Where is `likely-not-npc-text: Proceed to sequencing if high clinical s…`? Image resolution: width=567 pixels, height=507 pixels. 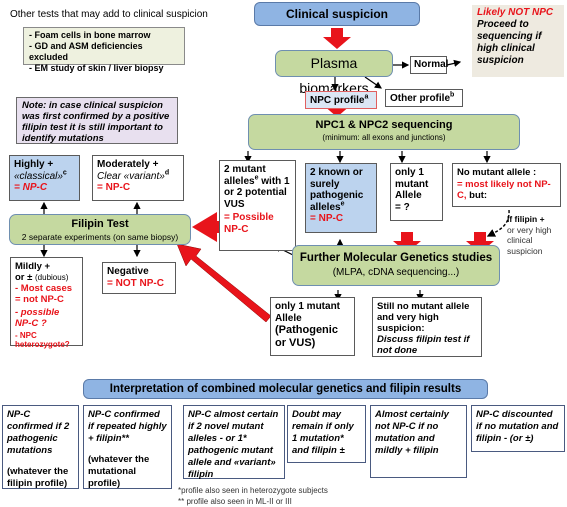 likely-not-npc-text: Proceed to sequencing if high clinical s… is located at coordinates (509, 42).